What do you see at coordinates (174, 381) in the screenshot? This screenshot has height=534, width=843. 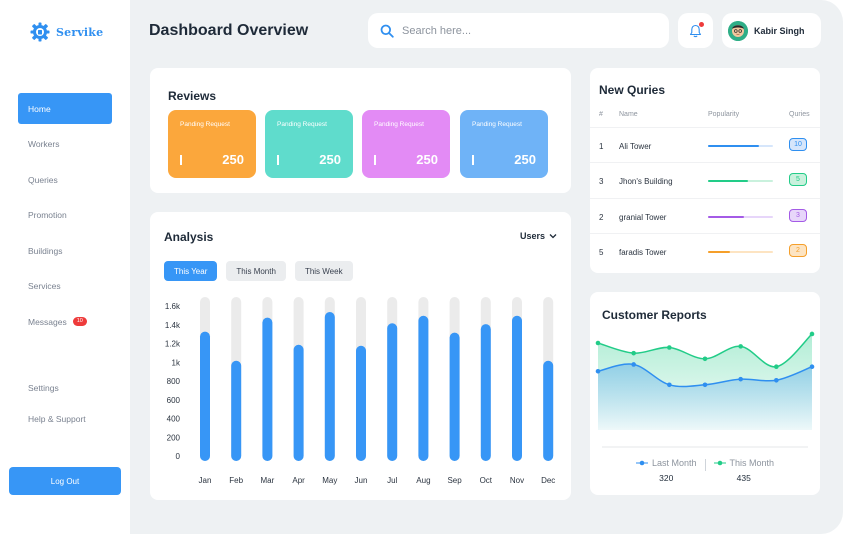 I see `y-tick-label: 800` at bounding box center [174, 381].